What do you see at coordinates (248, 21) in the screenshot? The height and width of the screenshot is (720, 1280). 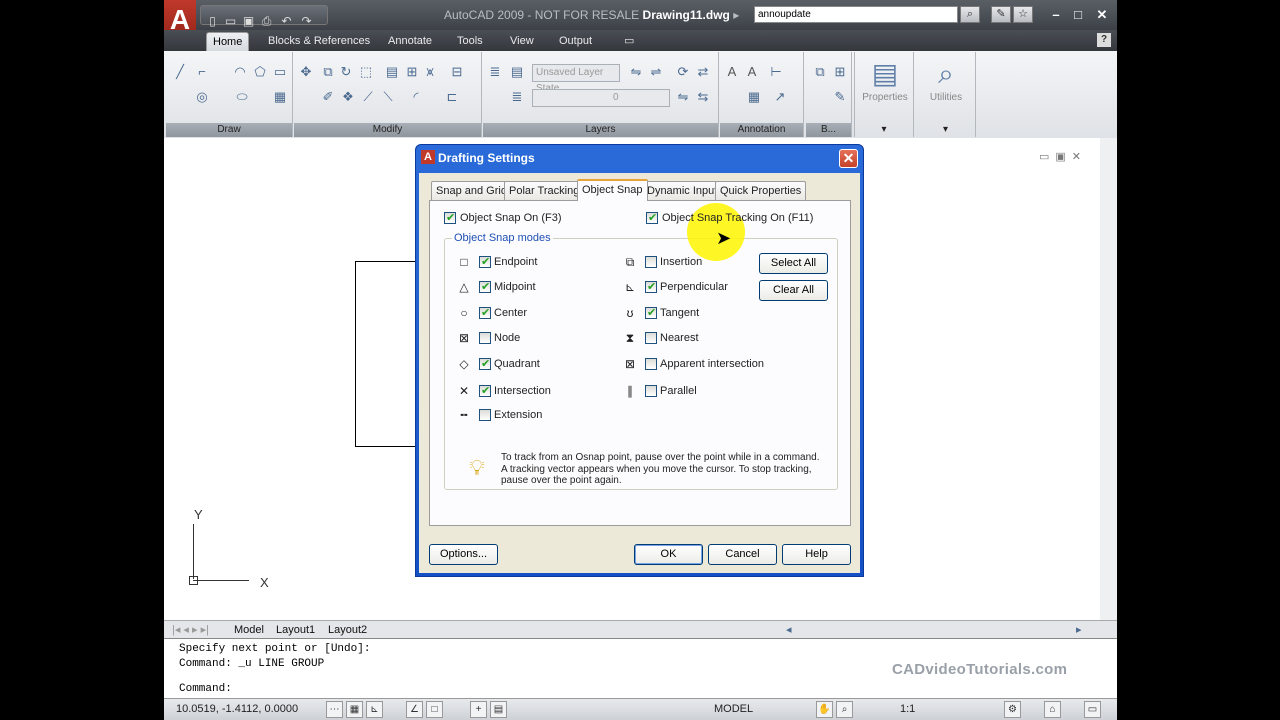 I see `save-icon: ▣` at bounding box center [248, 21].